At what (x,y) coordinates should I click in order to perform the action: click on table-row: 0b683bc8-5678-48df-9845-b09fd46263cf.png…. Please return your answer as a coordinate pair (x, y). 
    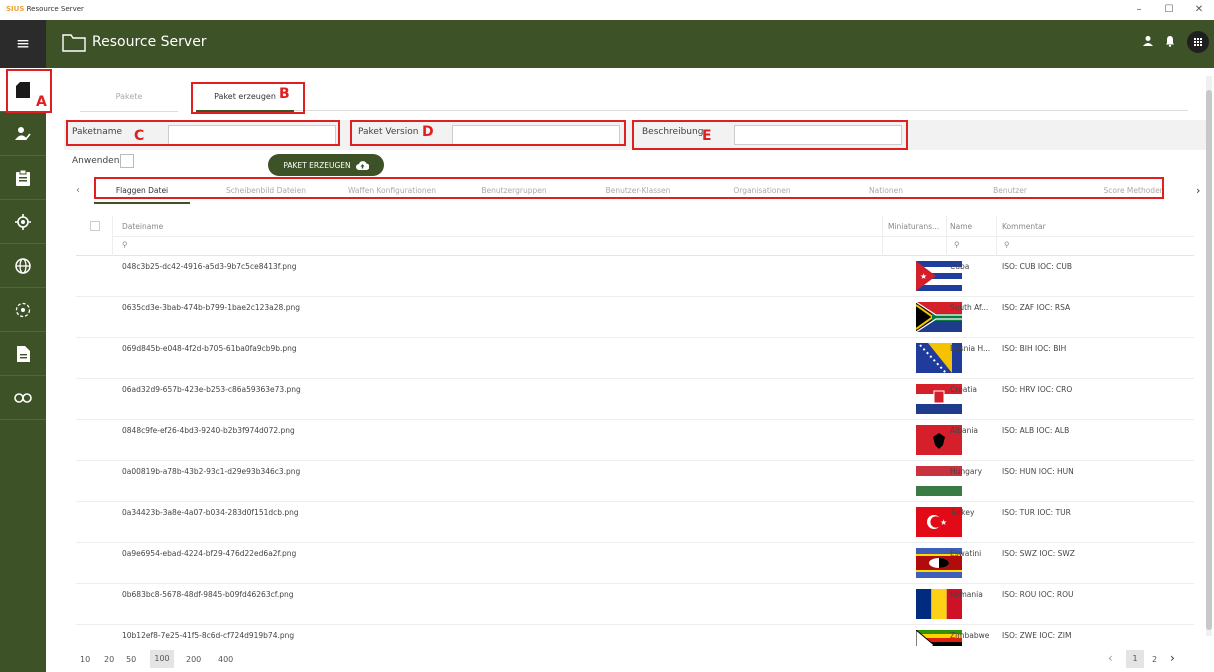
    Looking at the image, I should click on (635, 604).